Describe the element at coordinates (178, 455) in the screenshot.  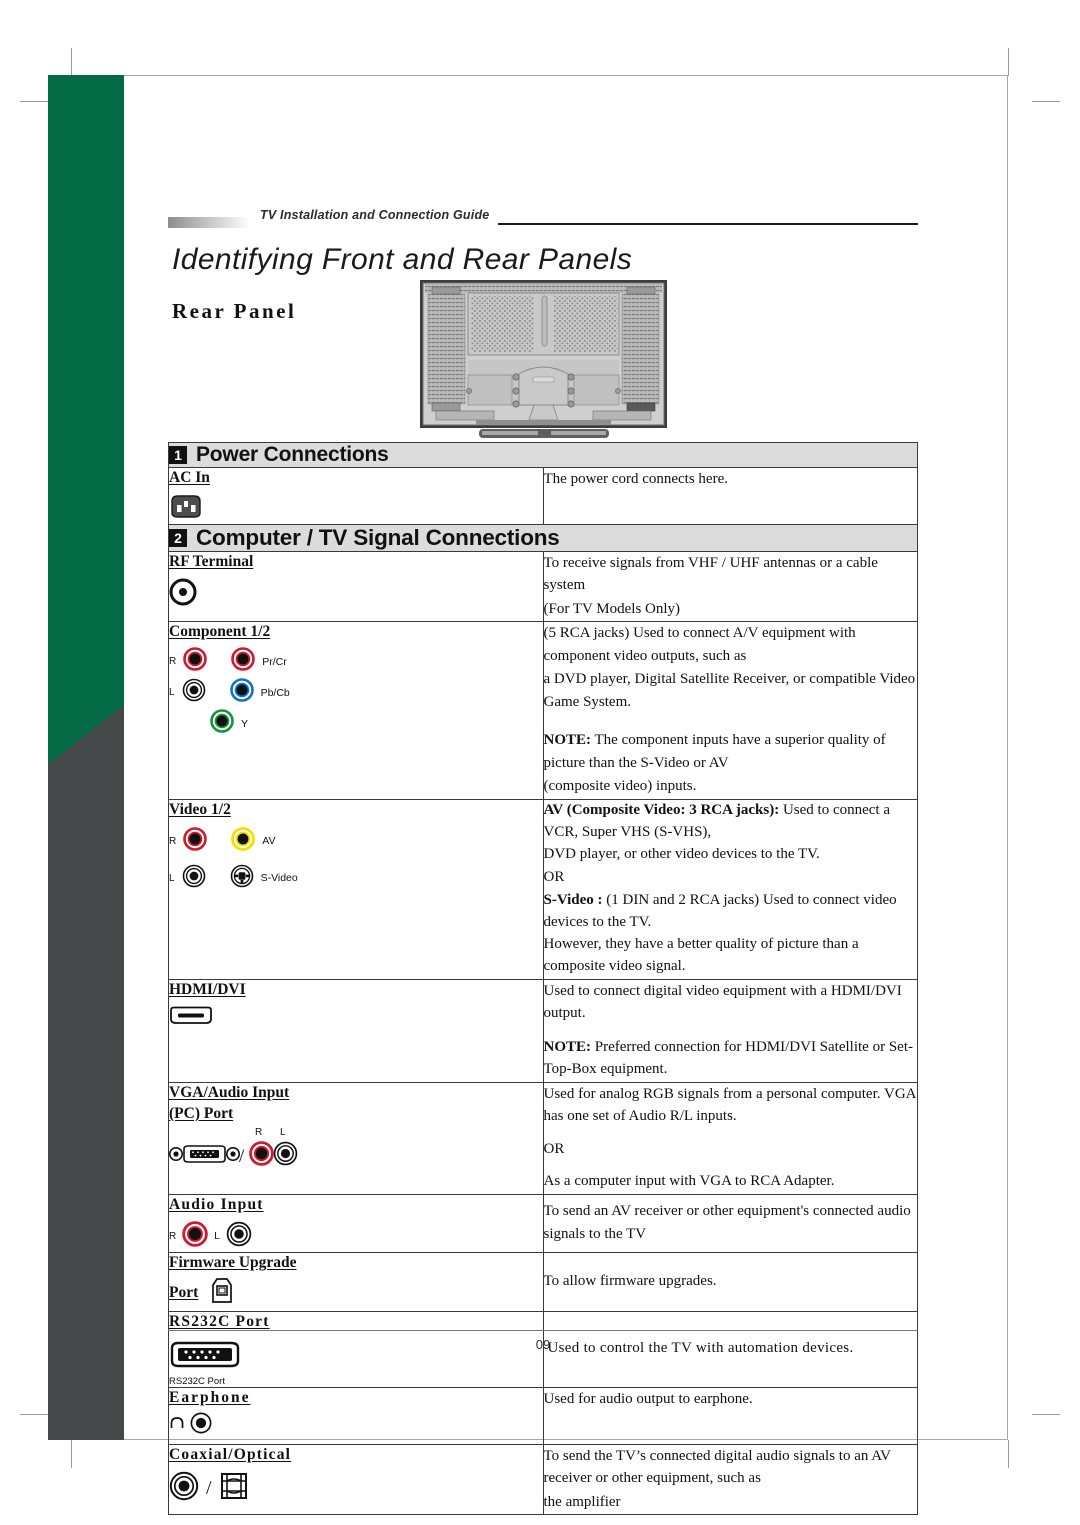
I see `section-number-badge: 1` at that location.